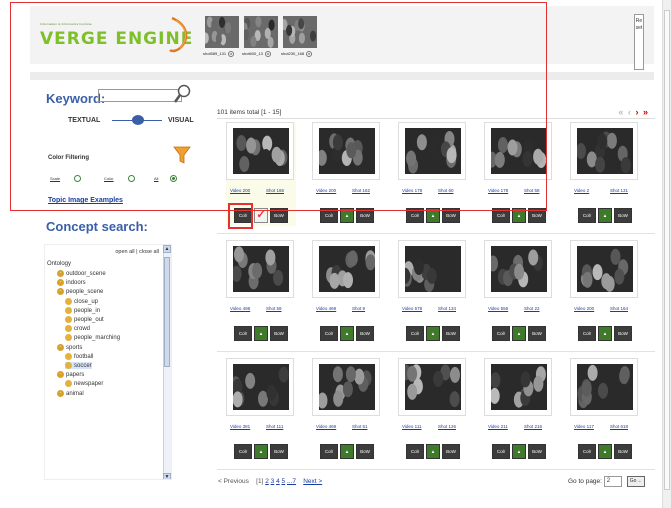 The image size is (671, 508). Describe the element at coordinates (84, 383) in the screenshot. I see `tree-node: newspaper` at that location.